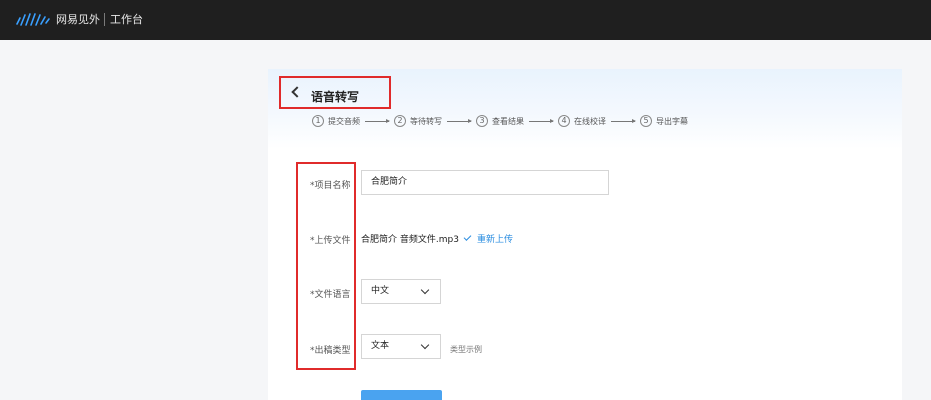  What do you see at coordinates (330, 186) in the screenshot?
I see `project-name-label: *项目名称` at bounding box center [330, 186].